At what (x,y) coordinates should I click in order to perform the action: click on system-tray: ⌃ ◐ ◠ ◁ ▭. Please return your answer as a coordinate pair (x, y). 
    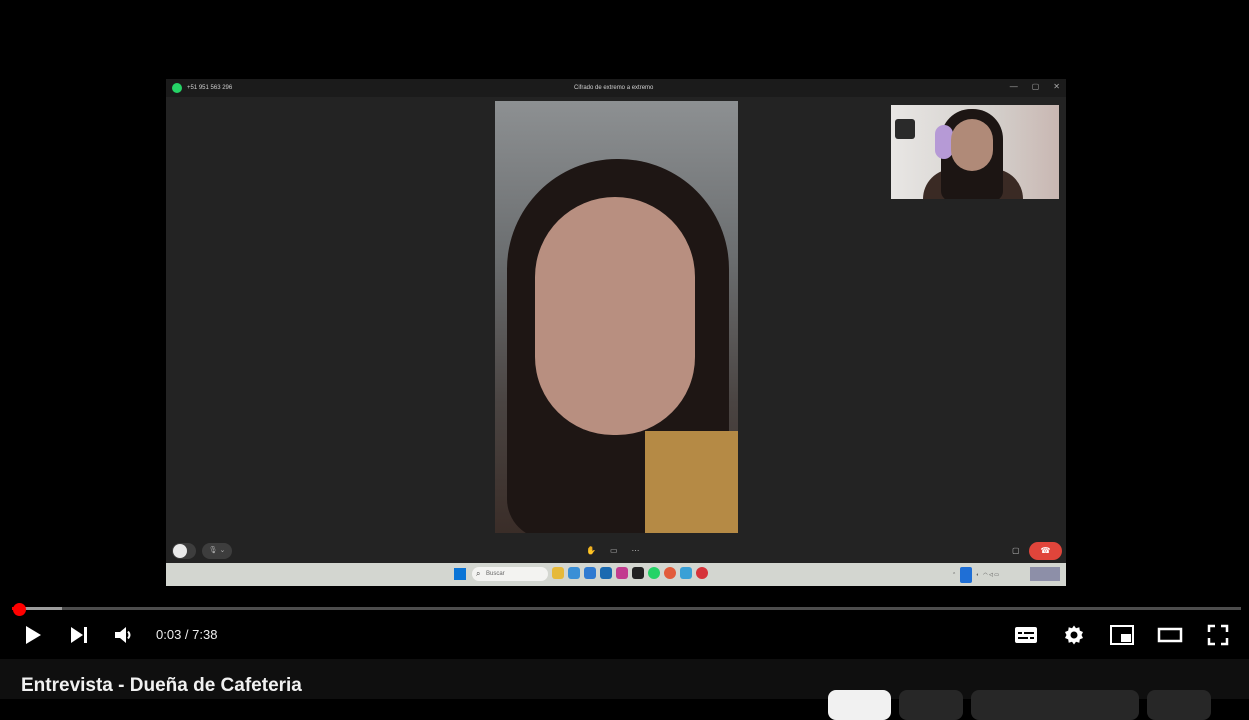
    Looking at the image, I should click on (975, 575).